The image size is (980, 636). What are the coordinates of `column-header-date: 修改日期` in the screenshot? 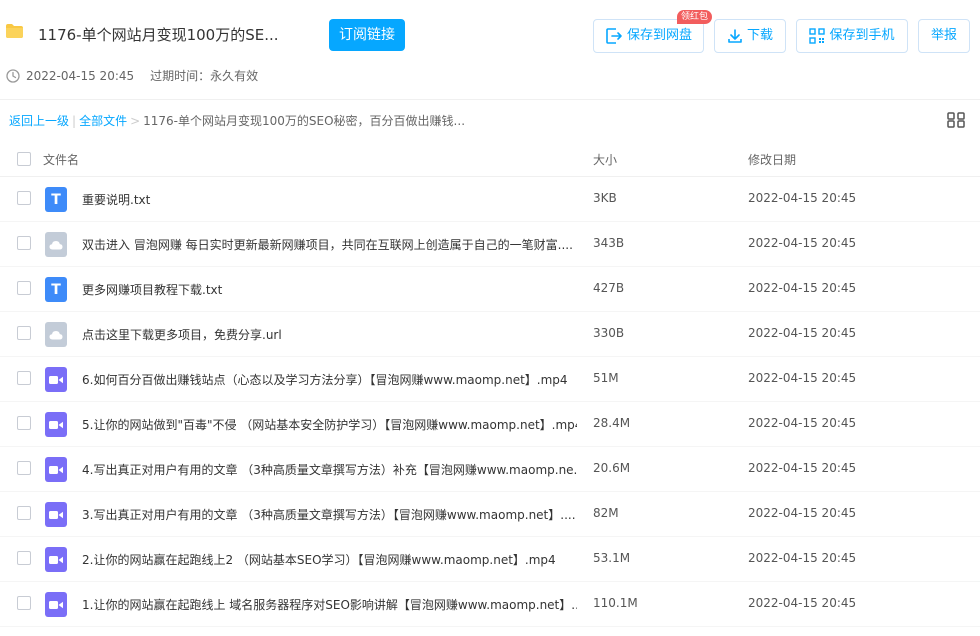 It's located at (772, 159).